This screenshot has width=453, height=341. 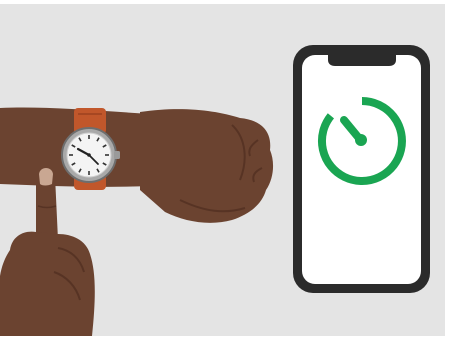 What do you see at coordinates (361, 140) in the screenshot?
I see `timer-center-dot` at bounding box center [361, 140].